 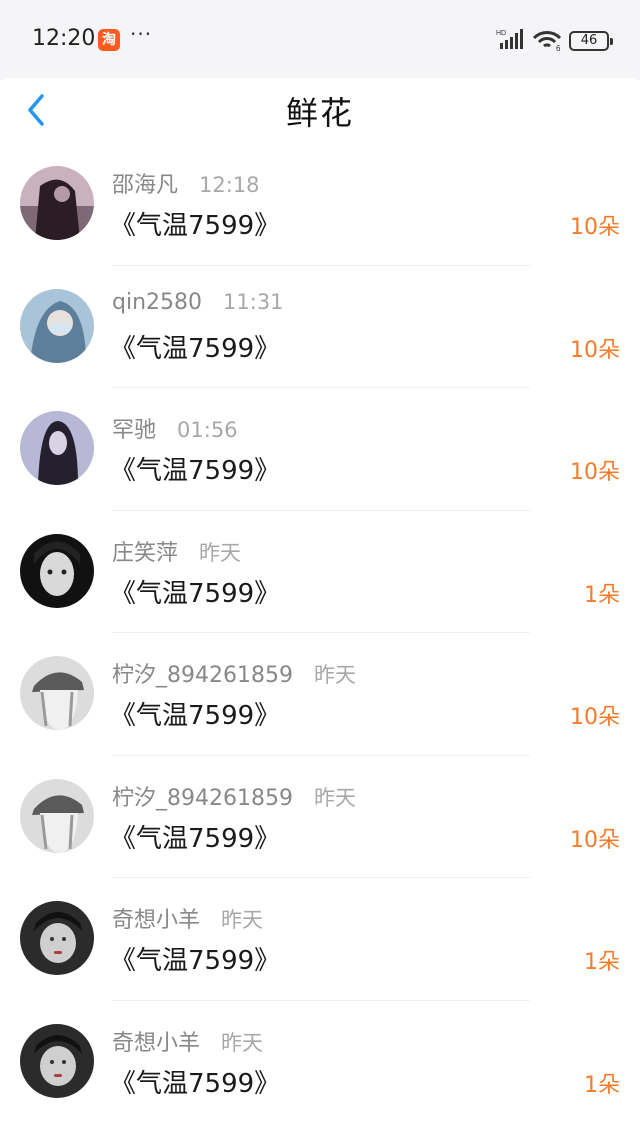 I want to click on more-notifications-icon: ···, so click(x=141, y=34).